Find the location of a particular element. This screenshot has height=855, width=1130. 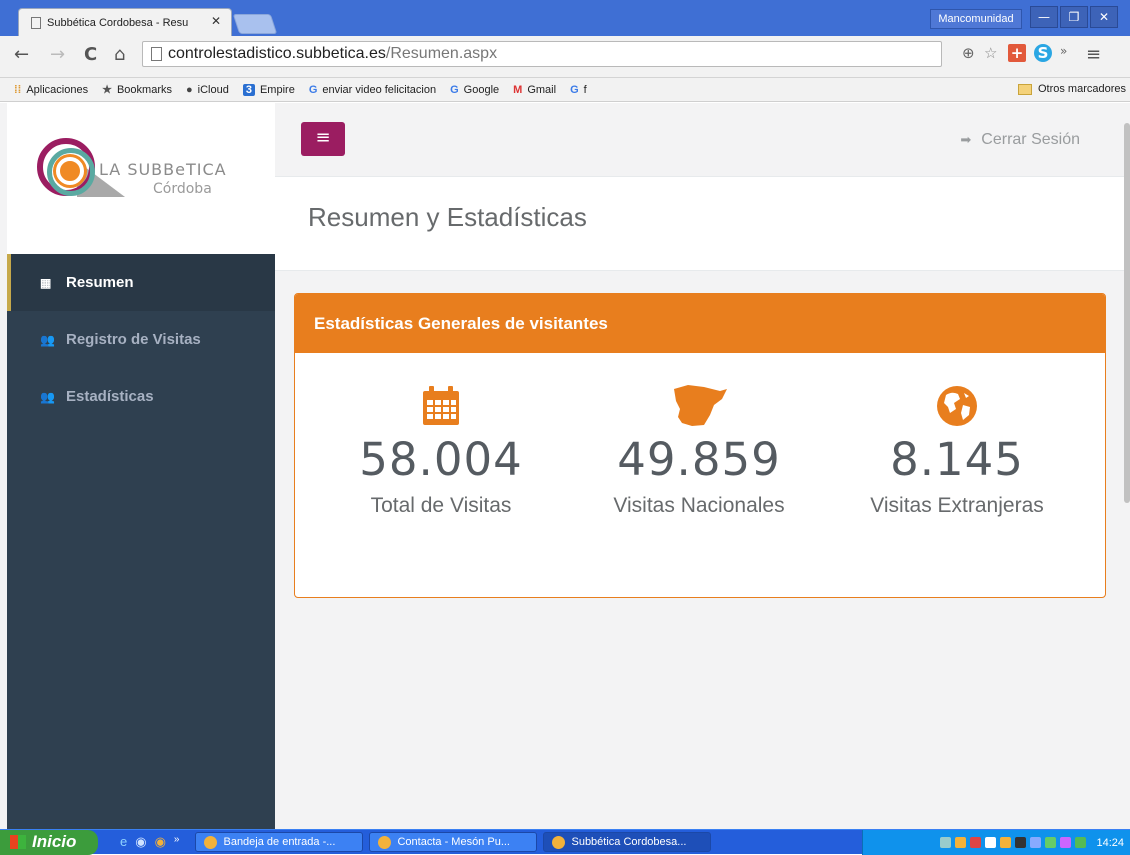

chrome-icon: ◉ is located at coordinates (160, 842).